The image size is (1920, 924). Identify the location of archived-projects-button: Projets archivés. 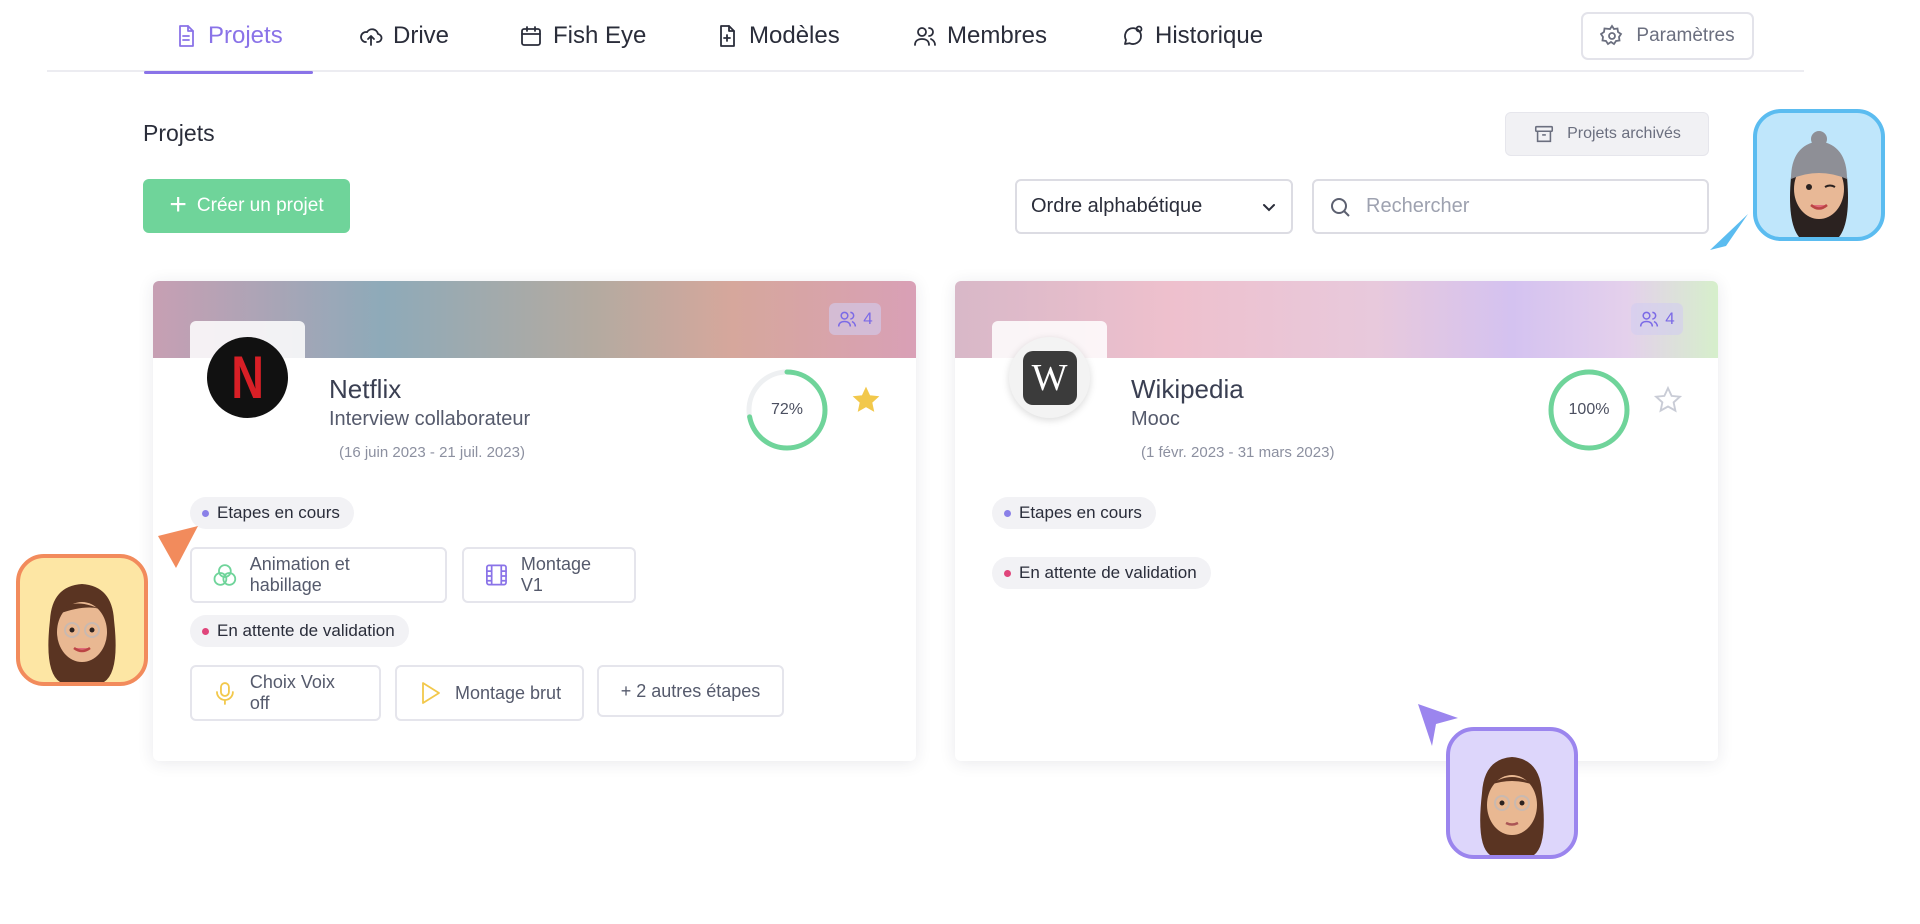
(1607, 134).